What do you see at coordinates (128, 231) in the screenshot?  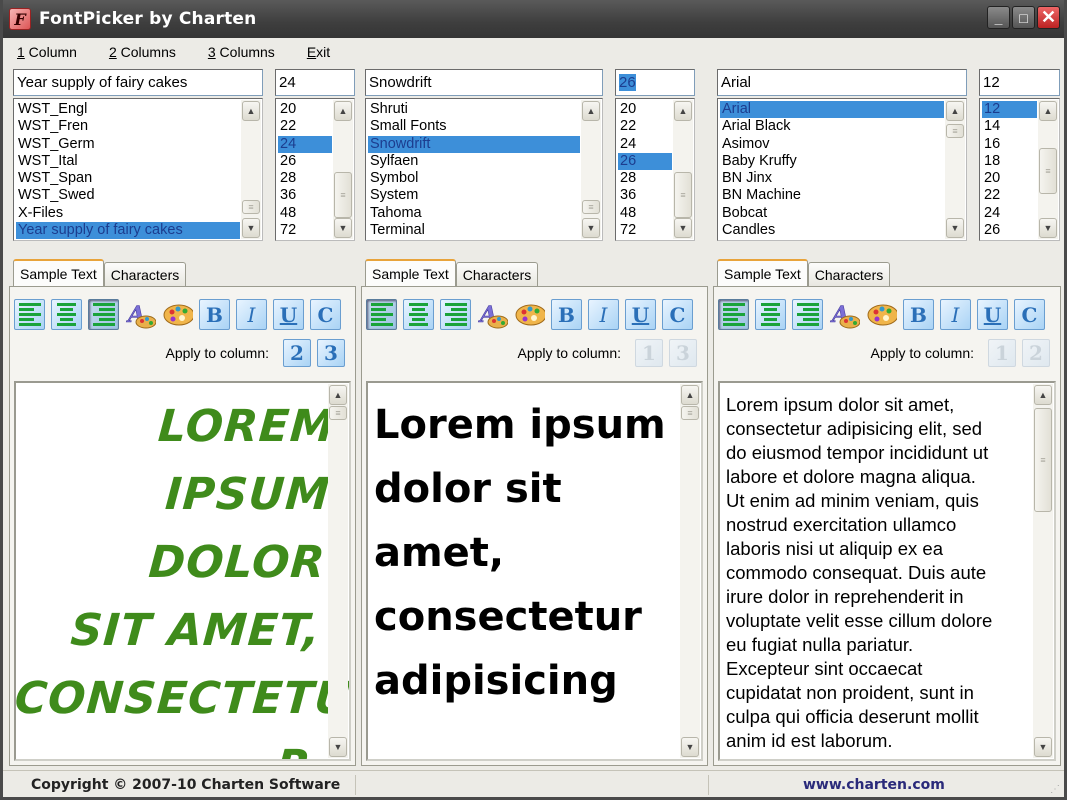 I see `font-list-item: Year supply of fairy cakes` at bounding box center [128, 231].